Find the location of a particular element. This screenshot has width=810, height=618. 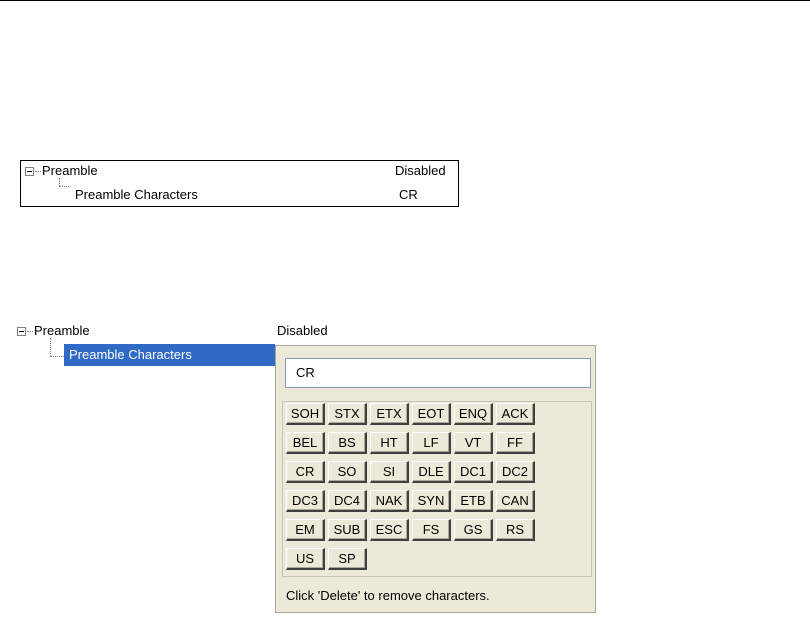

key-dc4-button: DC4 is located at coordinates (347, 501).